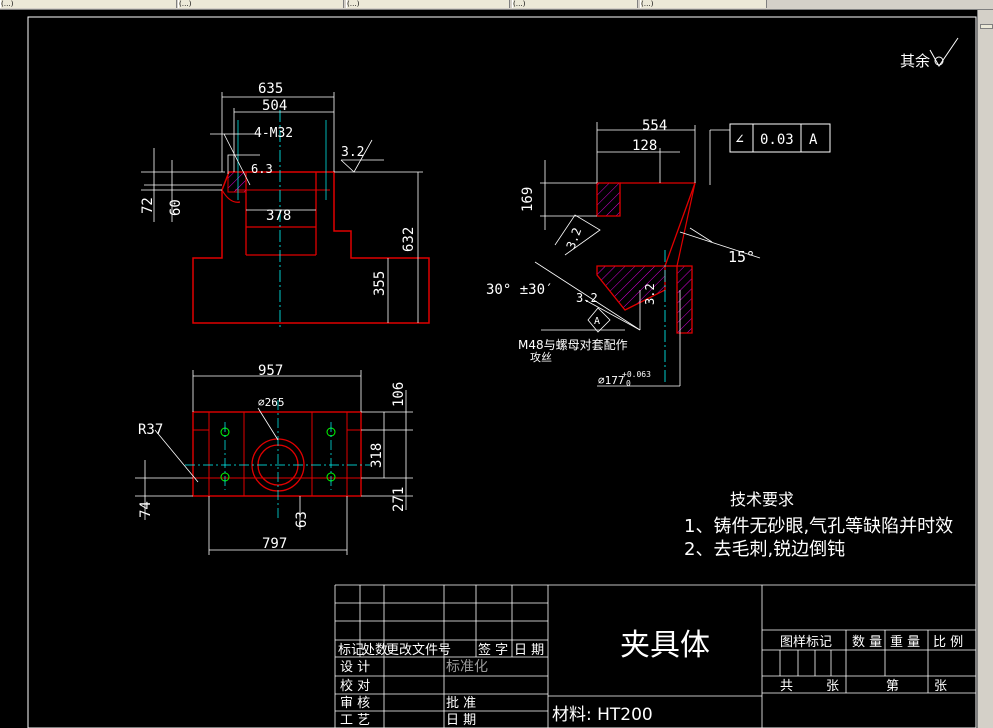 The width and height of the screenshot is (993, 728). Describe the element at coordinates (355, 703) in the screenshot. I see `tb-review: 审 核` at that location.